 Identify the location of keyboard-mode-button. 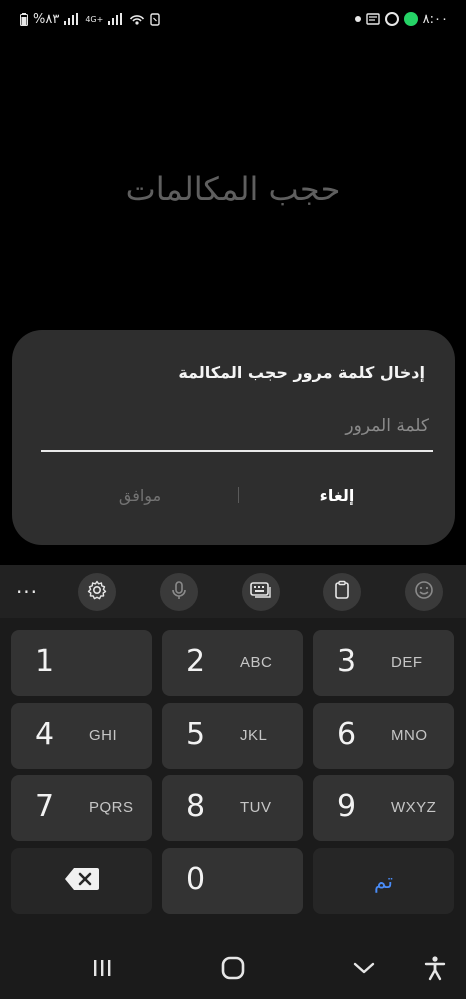
(261, 592).